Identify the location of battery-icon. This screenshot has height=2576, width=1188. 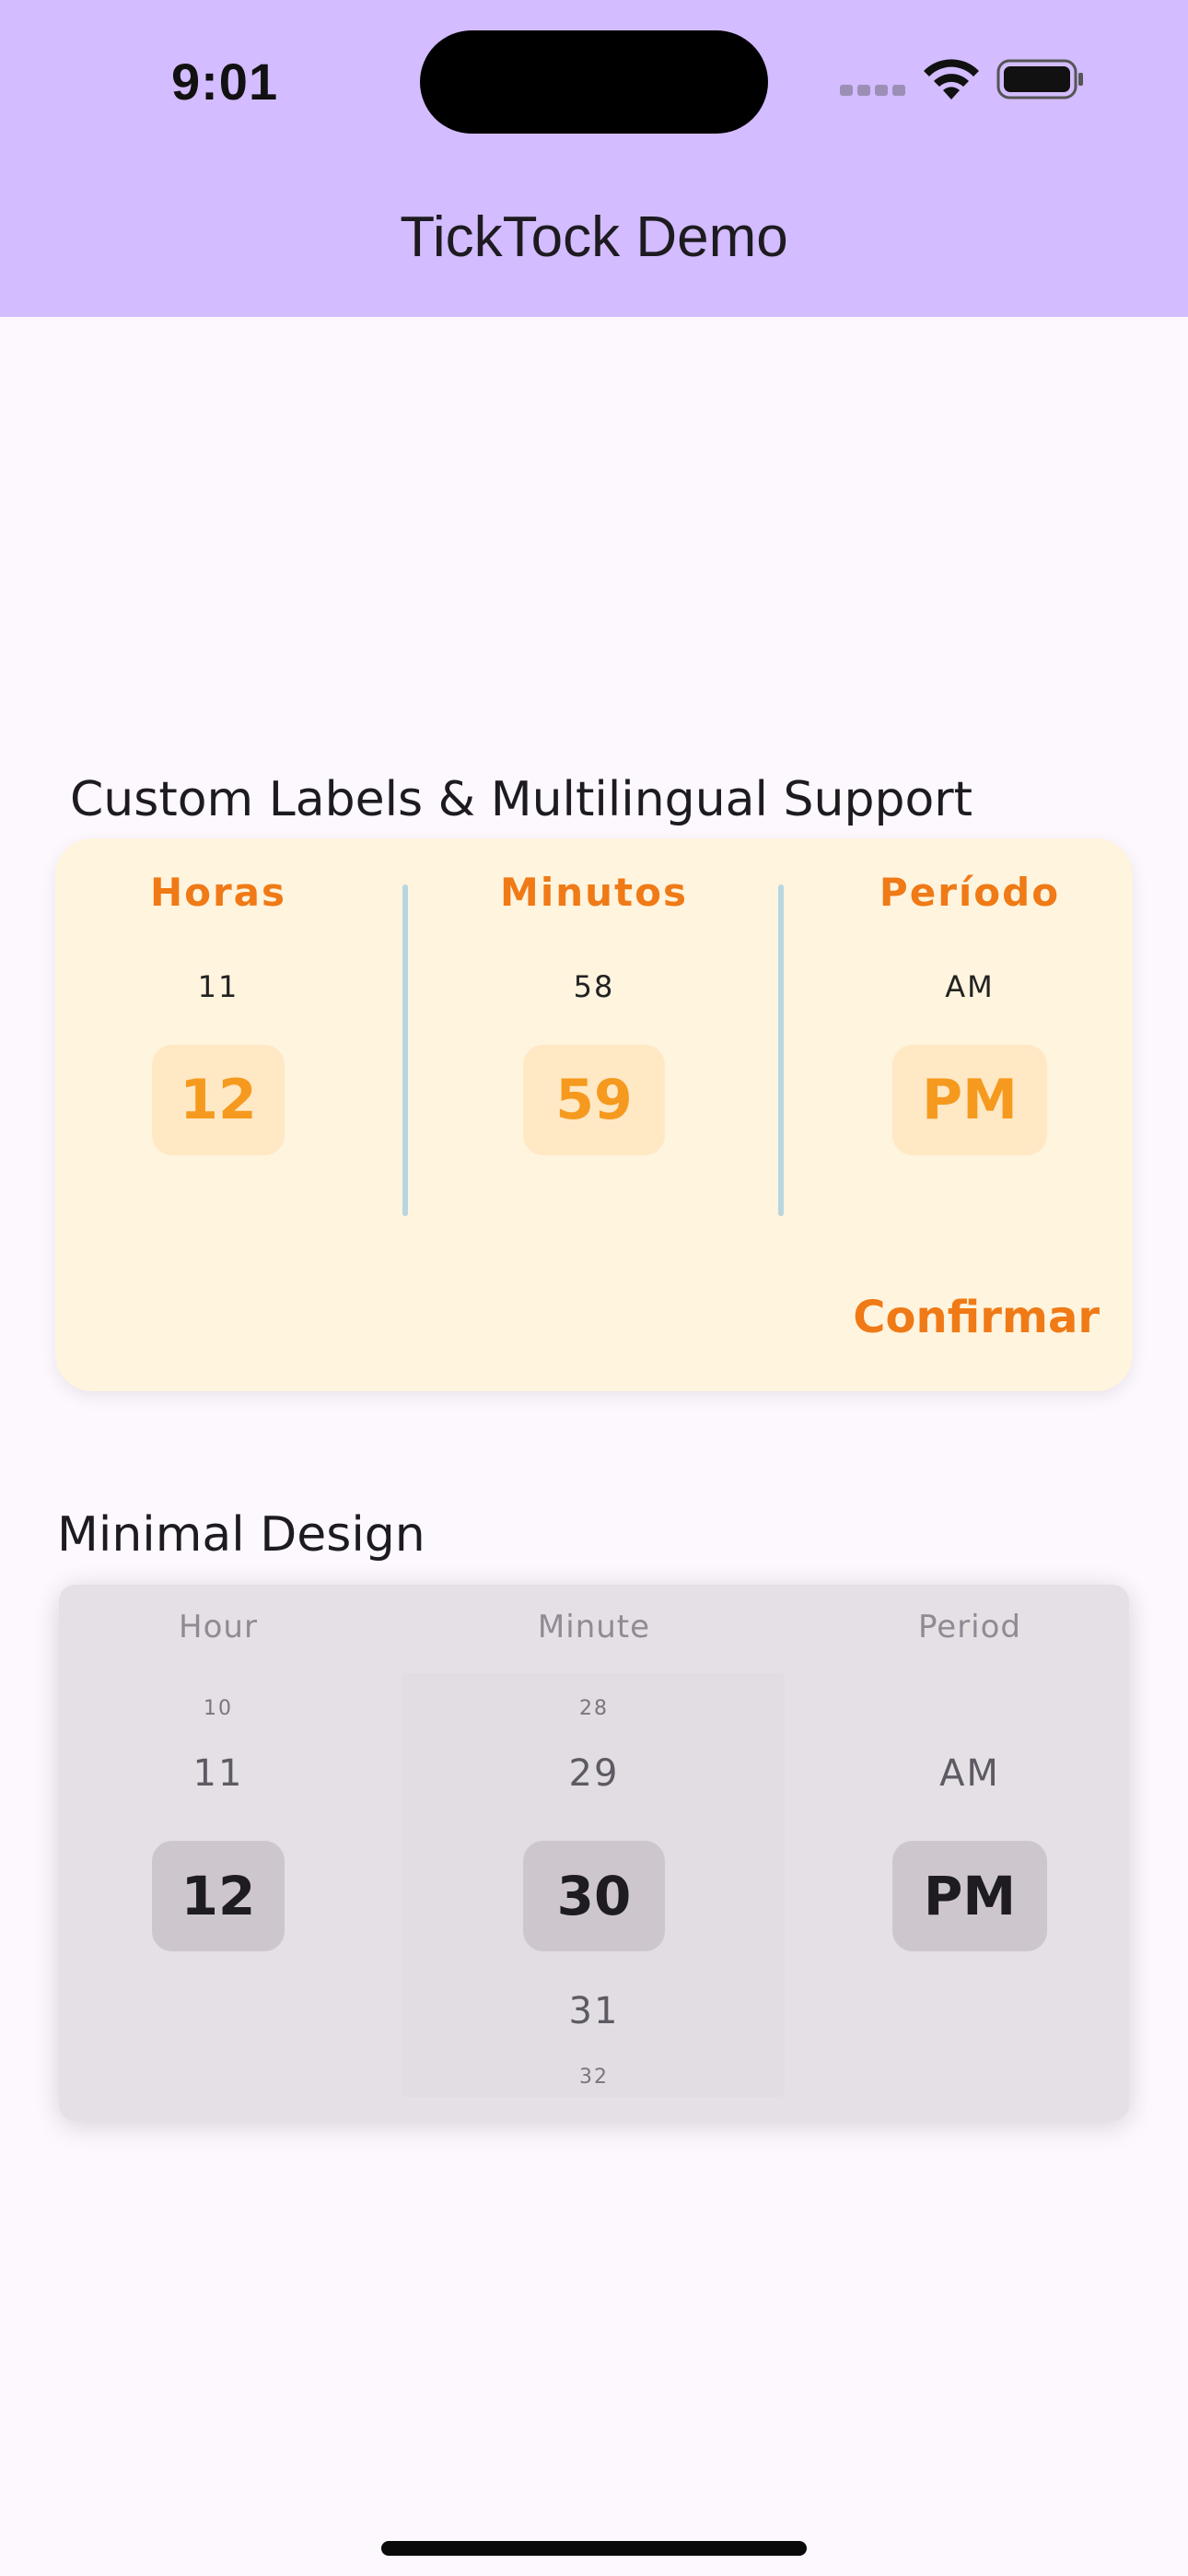
(1039, 79).